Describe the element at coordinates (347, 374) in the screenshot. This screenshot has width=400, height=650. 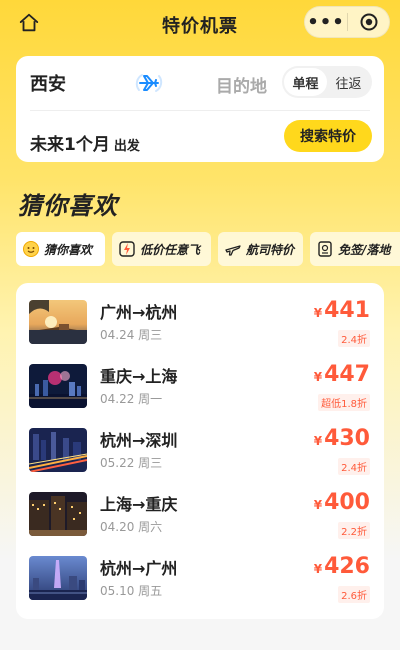
I see `price-value: 447` at that location.